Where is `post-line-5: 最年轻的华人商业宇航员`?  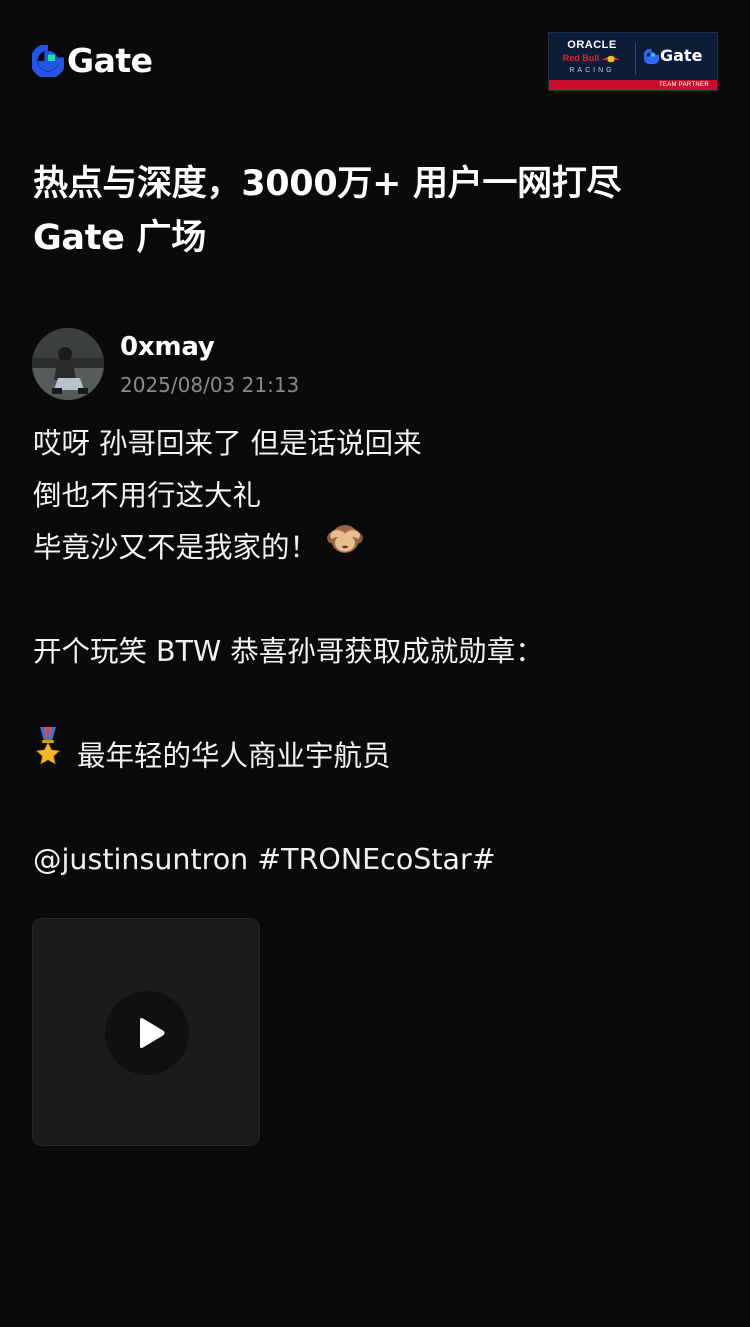
post-line-5: 最年轻的华人商业宇航员 is located at coordinates (378, 754).